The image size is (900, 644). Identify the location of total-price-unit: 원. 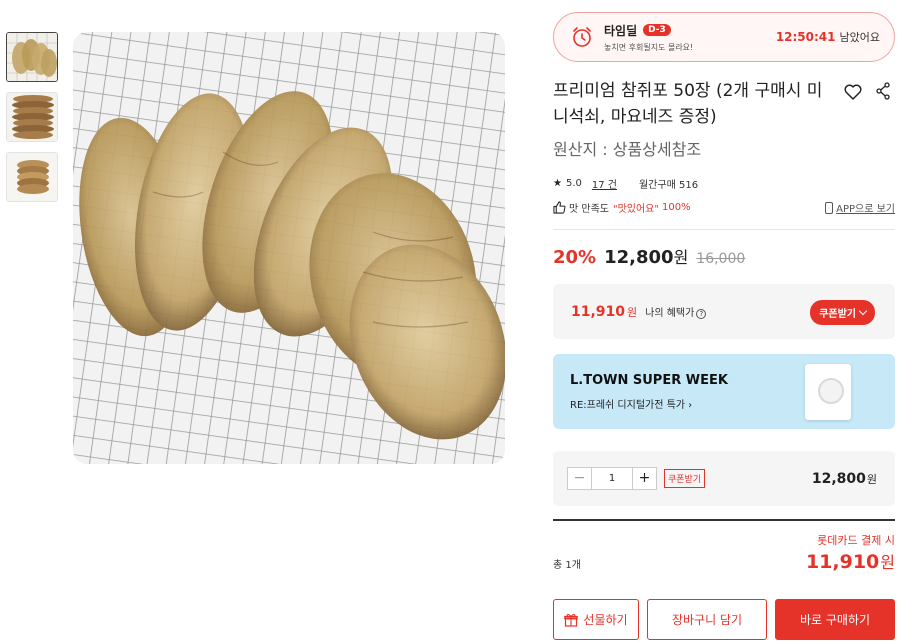
(887, 562).